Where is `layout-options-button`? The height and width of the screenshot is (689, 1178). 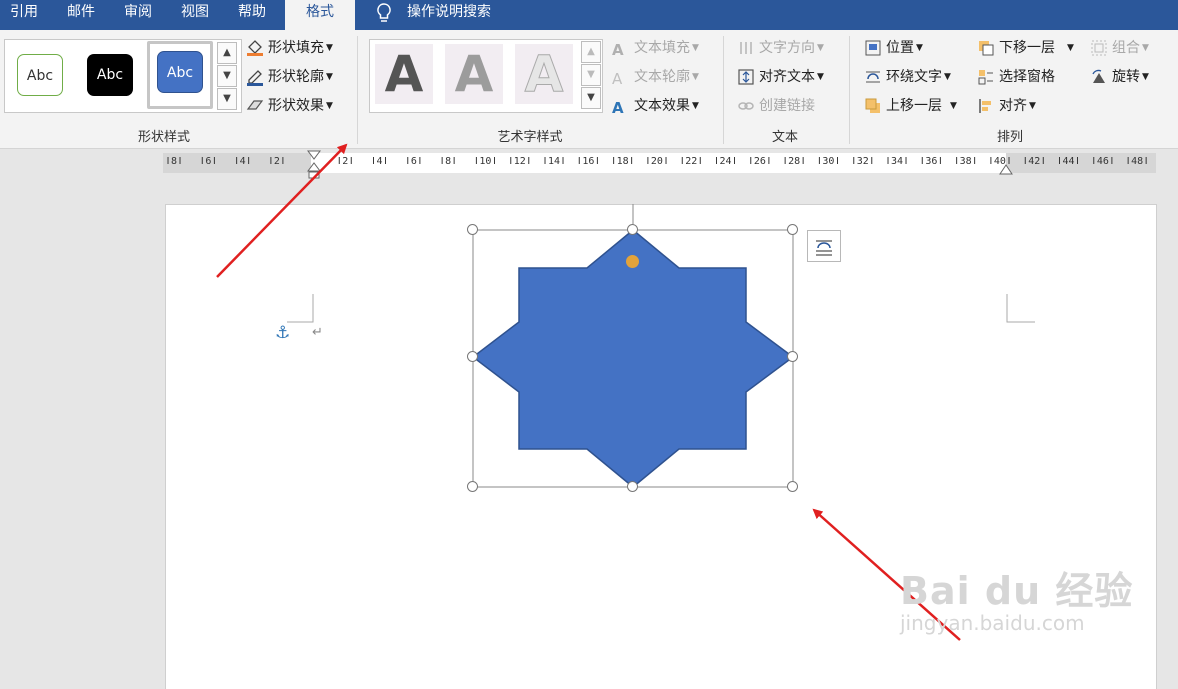
layout-options-button is located at coordinates (824, 246).